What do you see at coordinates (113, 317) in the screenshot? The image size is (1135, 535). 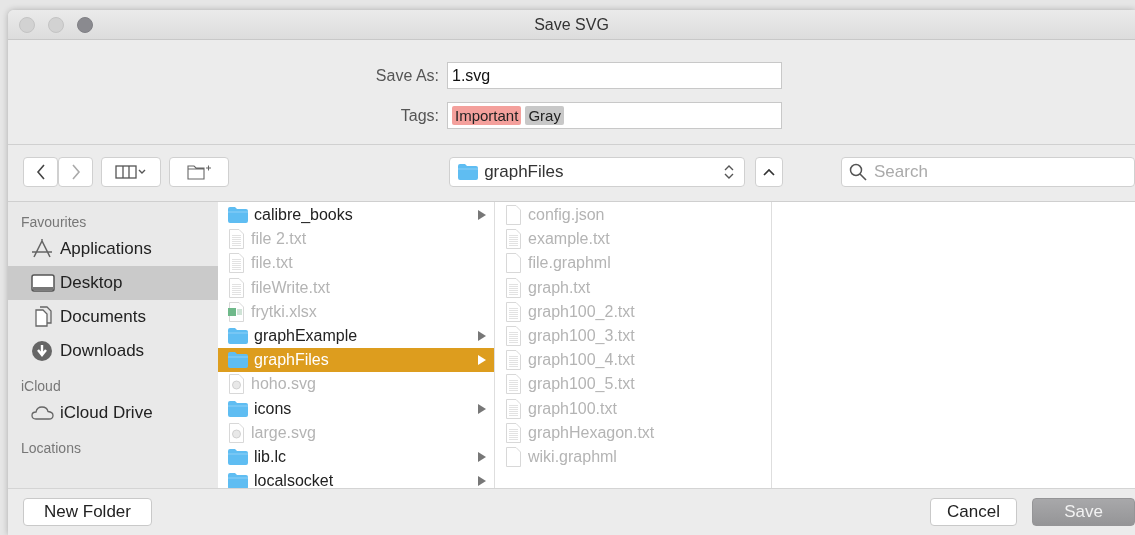 I see `sidebar-item: Documents` at bounding box center [113, 317].